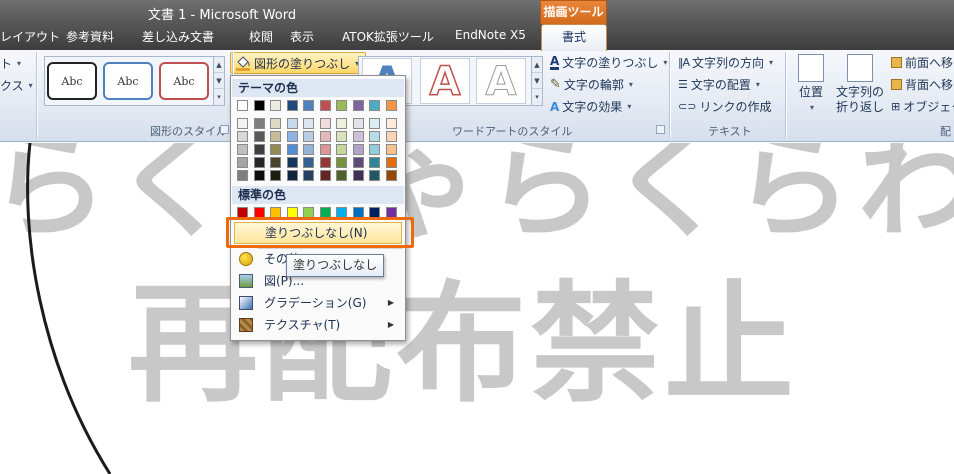 The image size is (954, 474). I want to click on shape-style-thumb-1: Abc, so click(72, 81).